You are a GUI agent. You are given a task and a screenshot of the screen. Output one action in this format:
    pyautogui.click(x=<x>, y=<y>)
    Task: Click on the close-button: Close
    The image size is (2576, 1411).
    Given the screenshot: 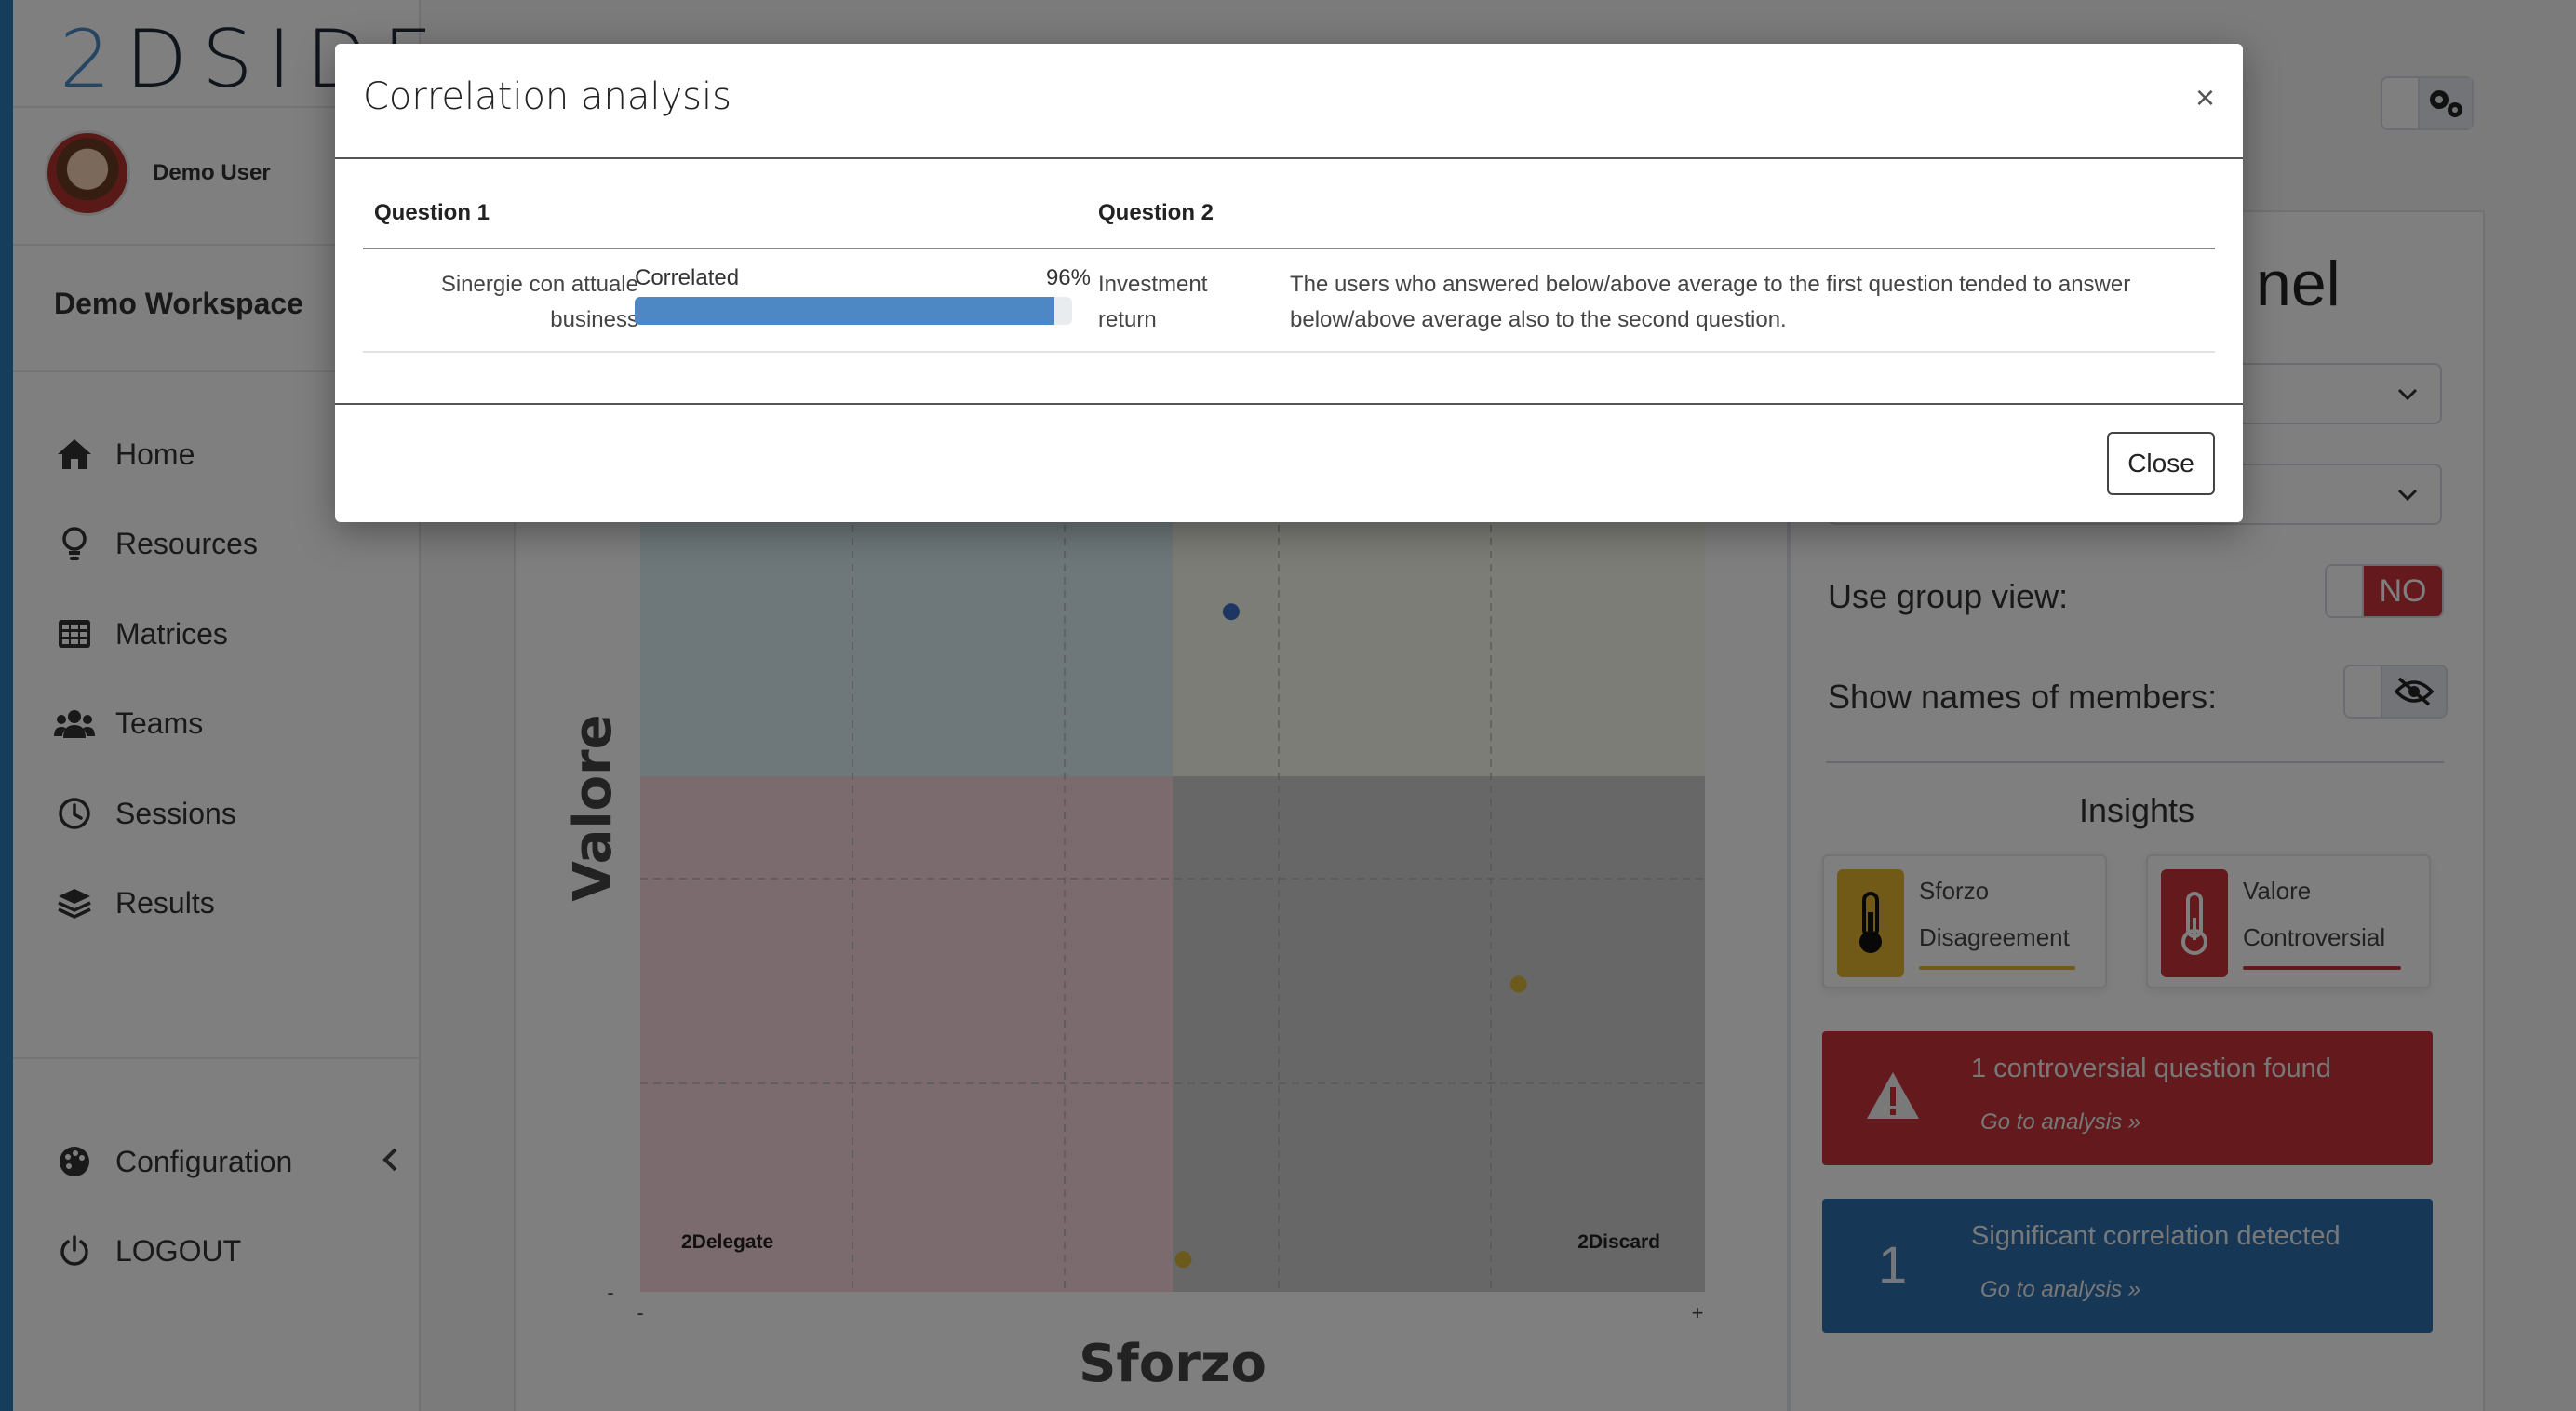 What is the action you would take?
    pyautogui.click(x=2161, y=463)
    